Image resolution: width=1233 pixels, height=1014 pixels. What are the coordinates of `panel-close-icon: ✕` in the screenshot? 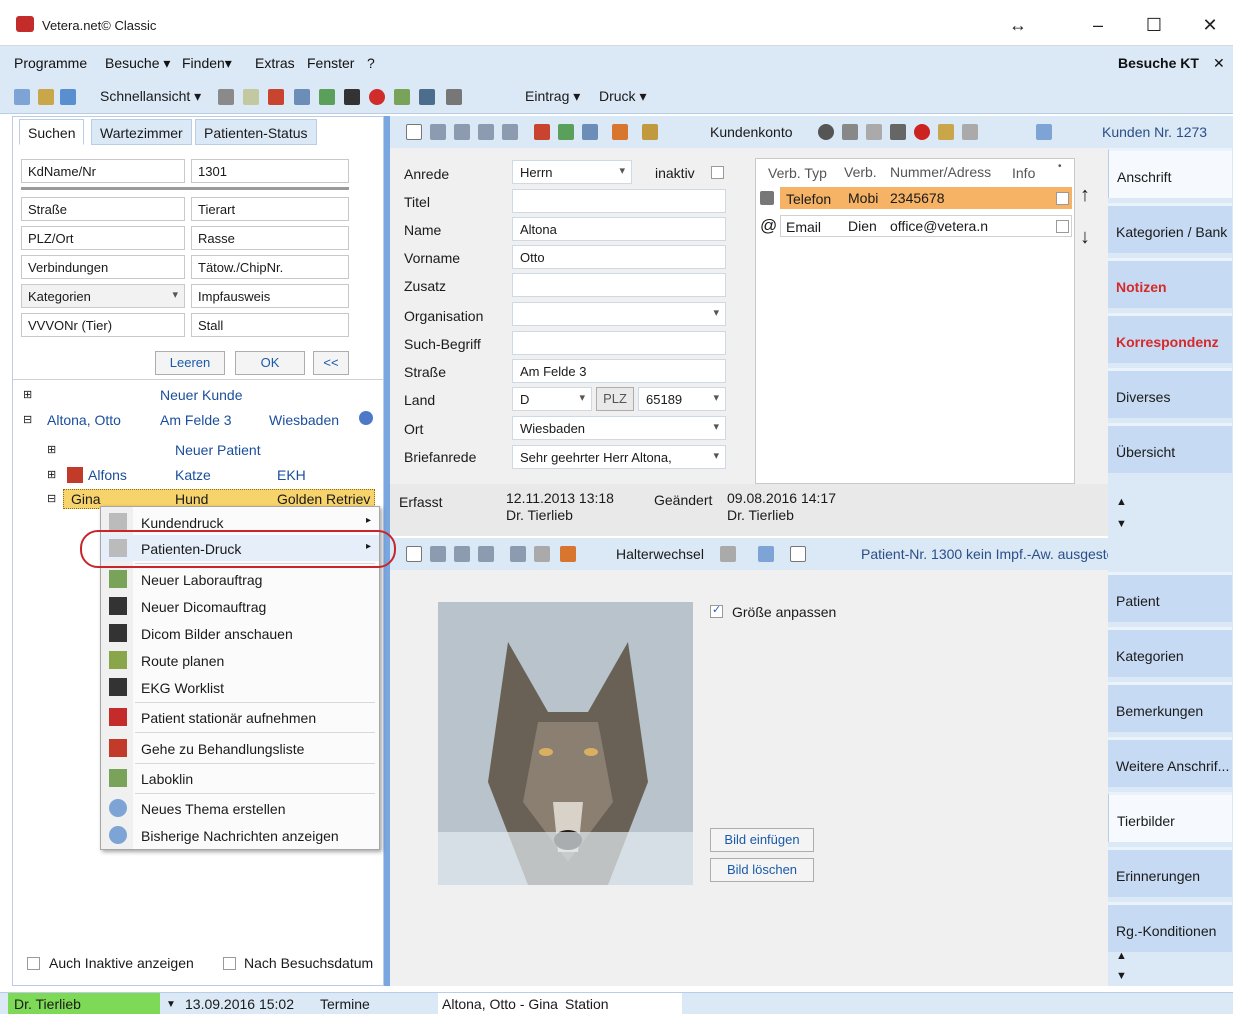 It's located at (1219, 63).